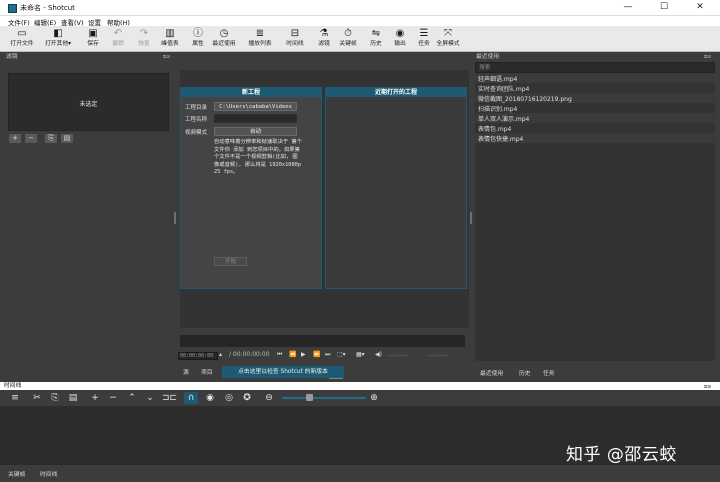  I want to click on zoom-slider-handle, so click(309, 397).